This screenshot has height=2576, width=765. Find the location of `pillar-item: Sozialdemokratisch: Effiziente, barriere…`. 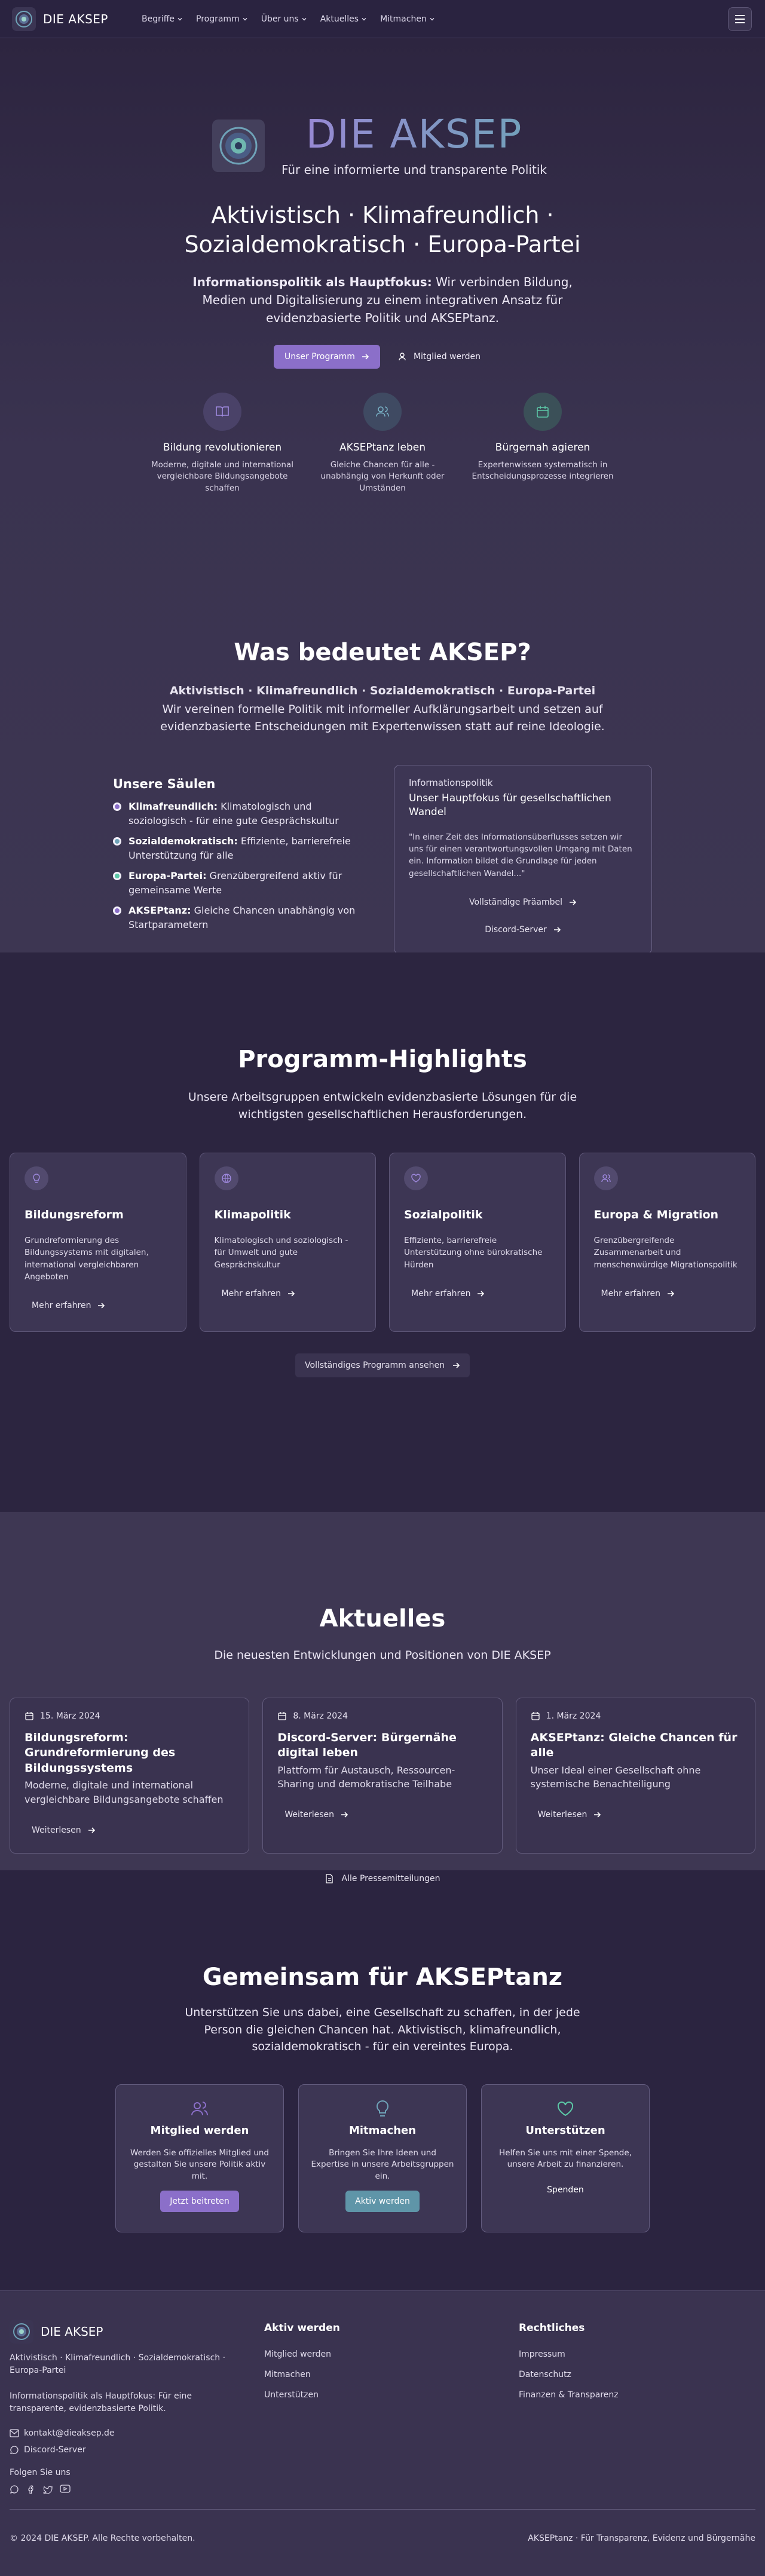

pillar-item: Sozialdemokratisch: Effiziente, barriere… is located at coordinates (238, 849).